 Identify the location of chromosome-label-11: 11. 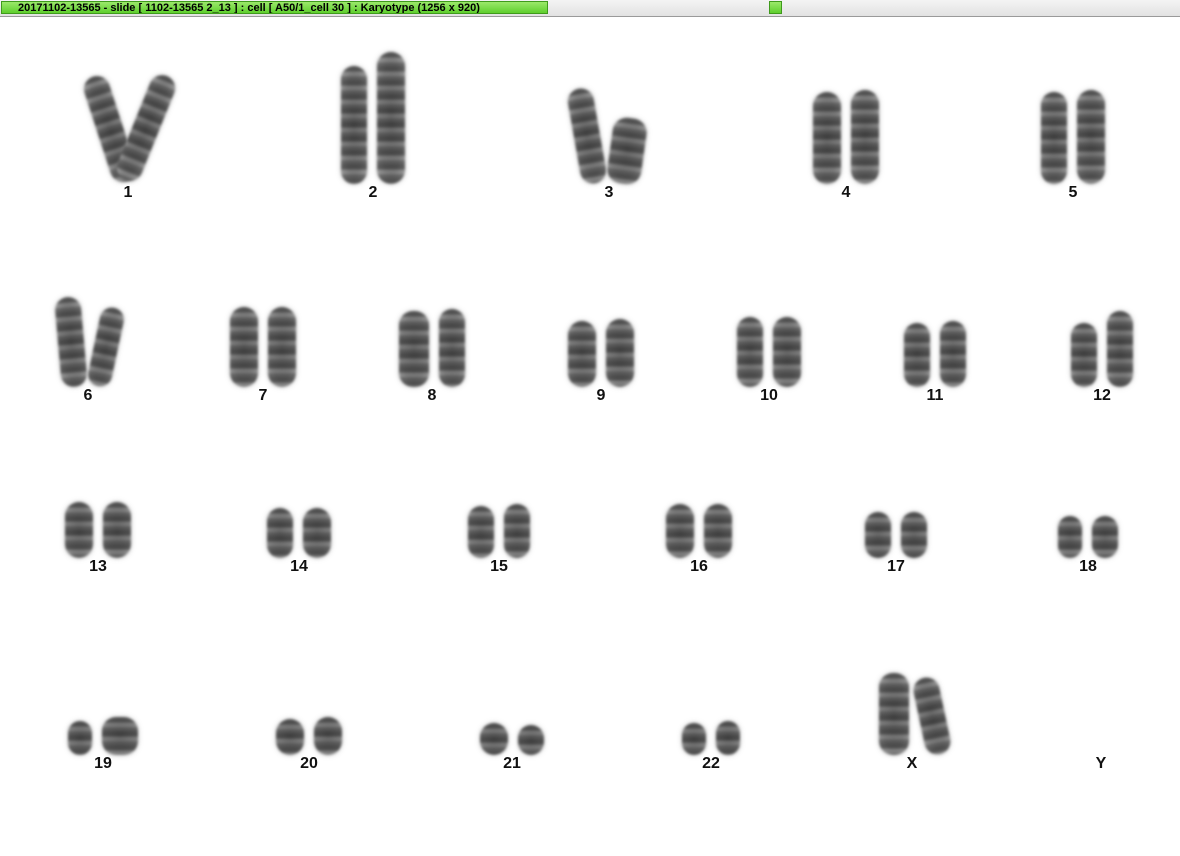
(935, 395).